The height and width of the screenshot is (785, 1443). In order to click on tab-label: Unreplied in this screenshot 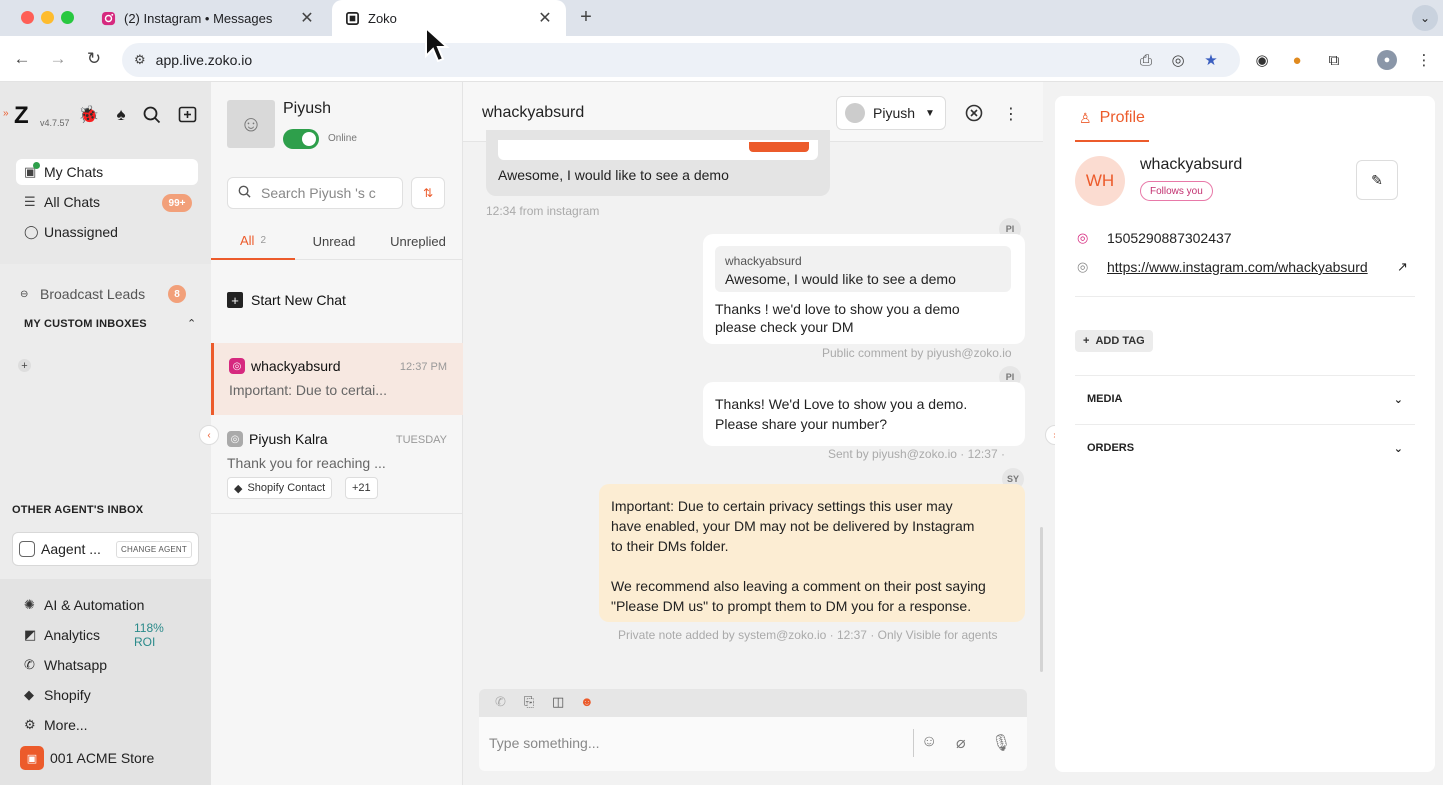, I will do `click(418, 241)`.